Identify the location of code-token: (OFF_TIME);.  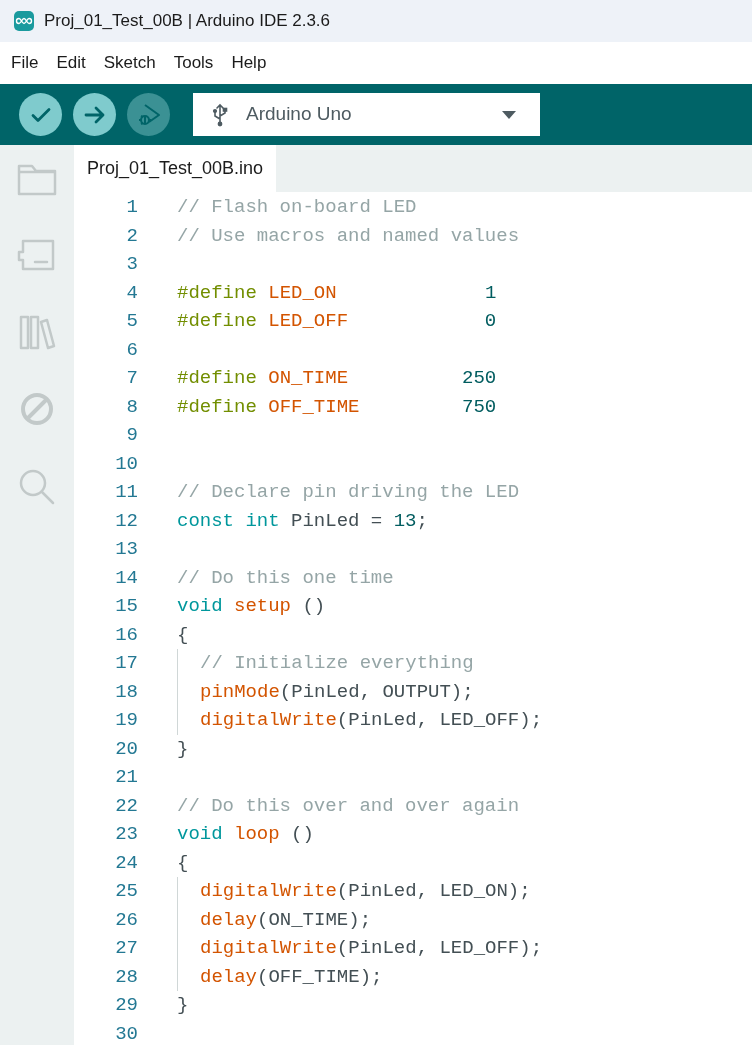
(320, 977).